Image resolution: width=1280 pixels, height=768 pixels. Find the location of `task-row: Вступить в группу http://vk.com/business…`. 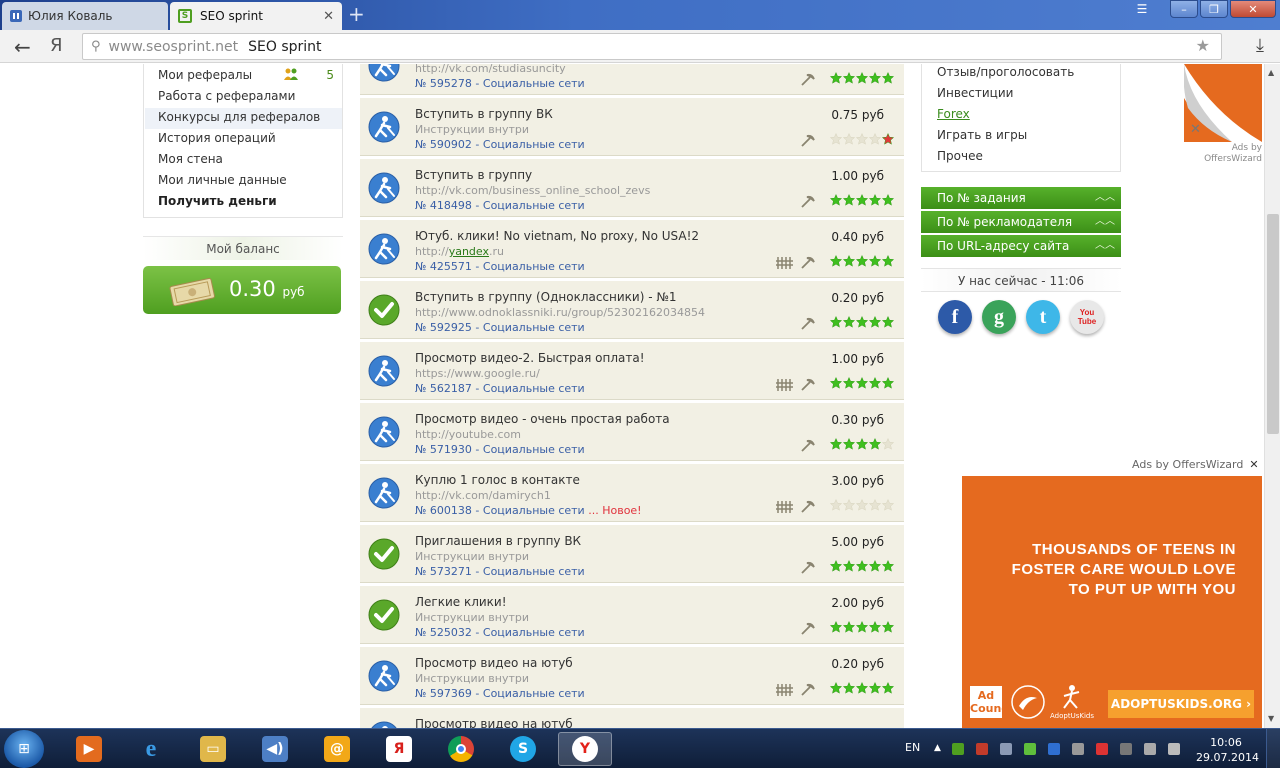

task-row: Вступить в группу http://vk.com/business… is located at coordinates (632, 188).